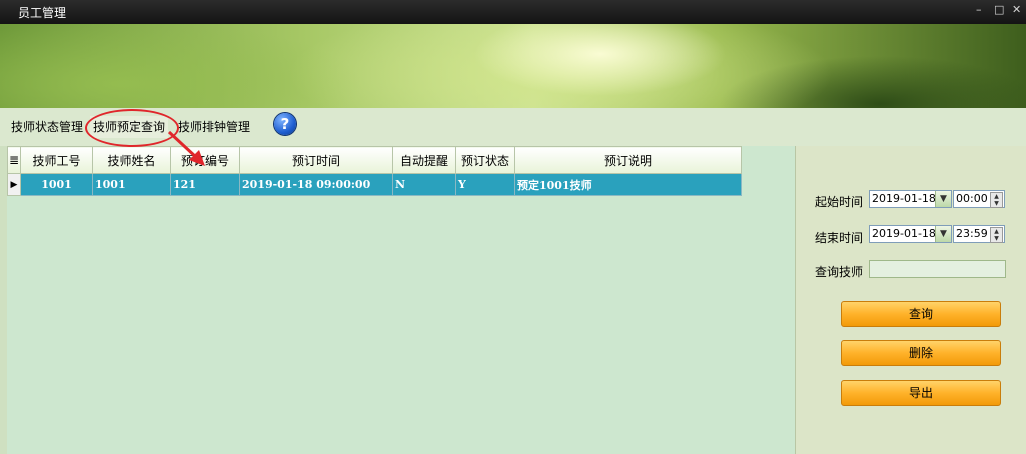 The width and height of the screenshot is (1026, 454). What do you see at coordinates (42, 13) in the screenshot?
I see `window-title: 员工管理` at bounding box center [42, 13].